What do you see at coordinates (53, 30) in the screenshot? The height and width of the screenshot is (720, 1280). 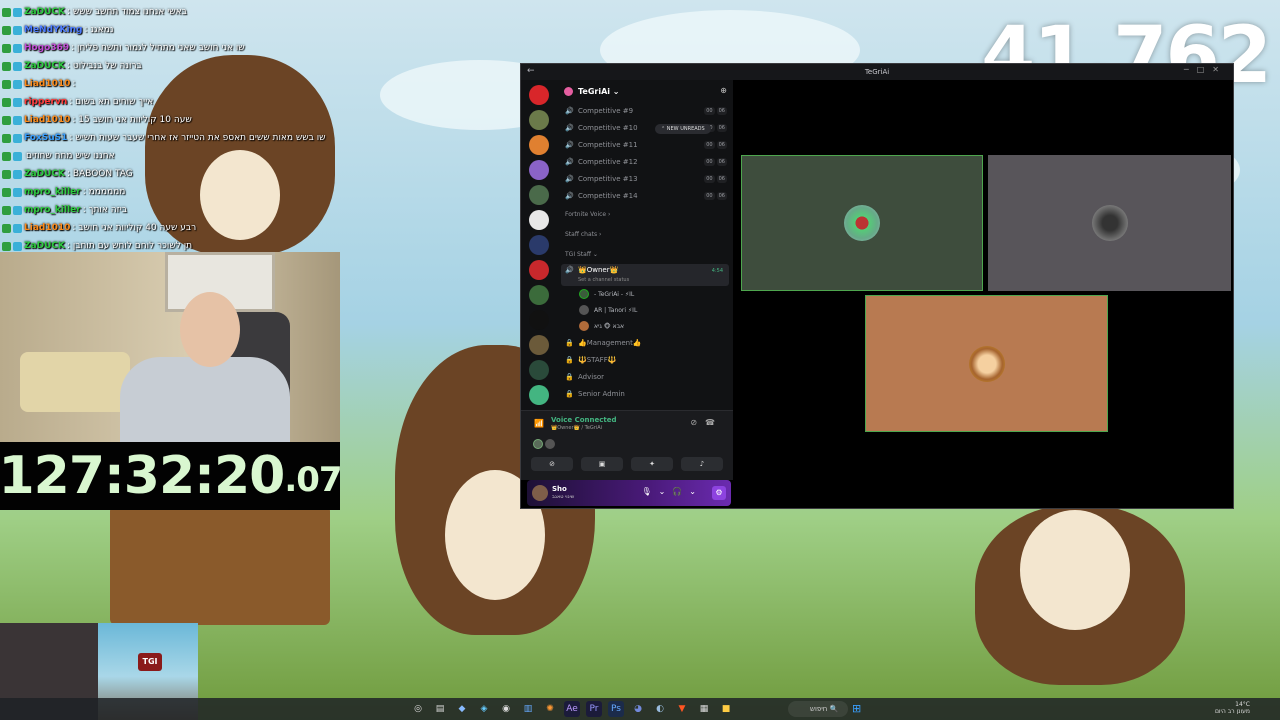 I see `chat-username: MeNdYKing` at bounding box center [53, 30].